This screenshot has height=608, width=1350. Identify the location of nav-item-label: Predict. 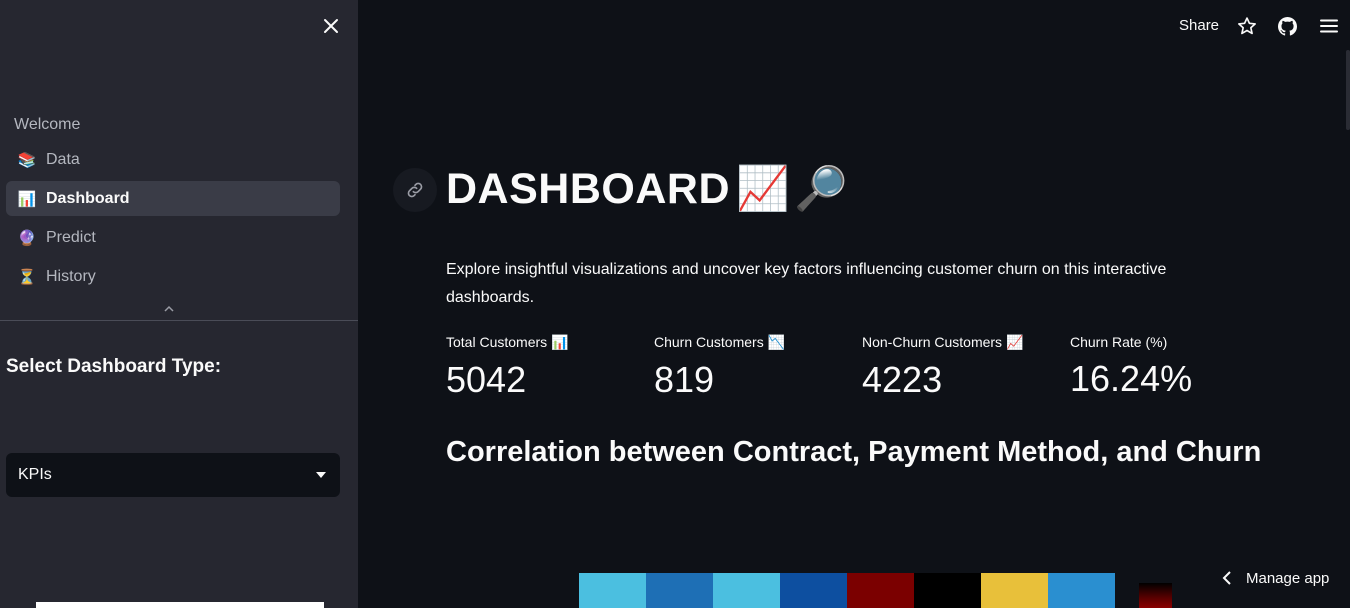
(71, 237).